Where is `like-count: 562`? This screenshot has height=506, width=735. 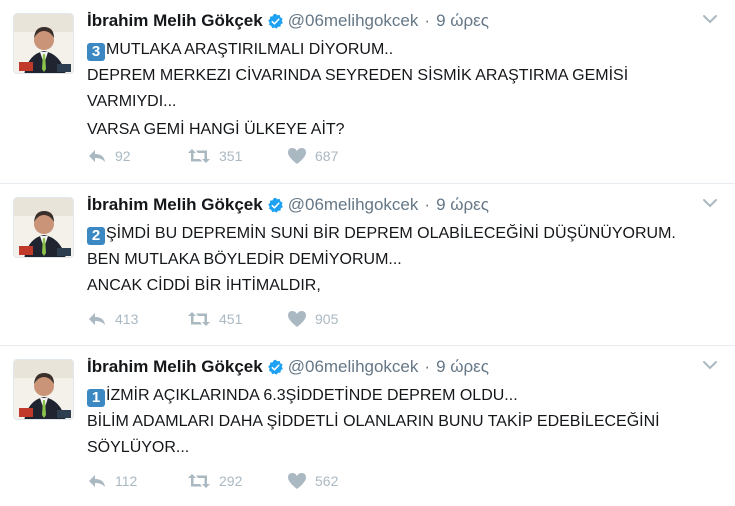
like-count: 562 is located at coordinates (327, 481).